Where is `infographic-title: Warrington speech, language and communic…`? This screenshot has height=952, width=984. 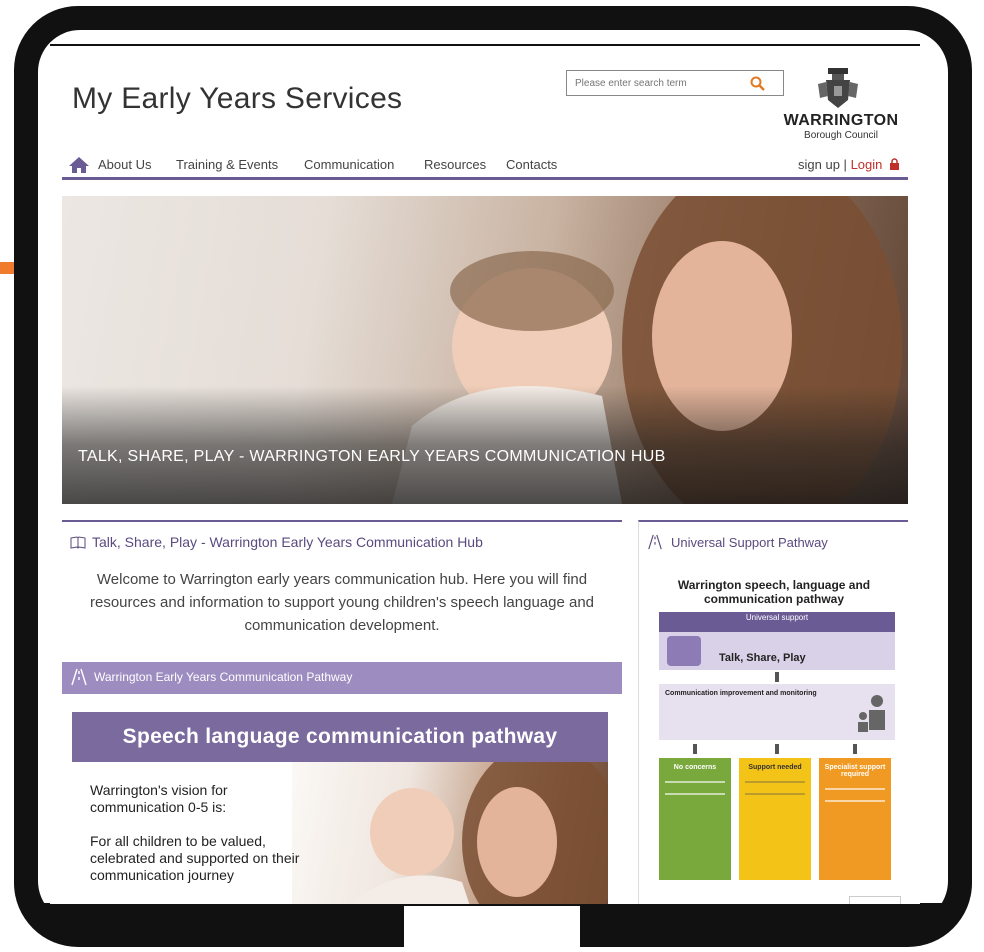 infographic-title: Warrington speech, language and communic… is located at coordinates (774, 592).